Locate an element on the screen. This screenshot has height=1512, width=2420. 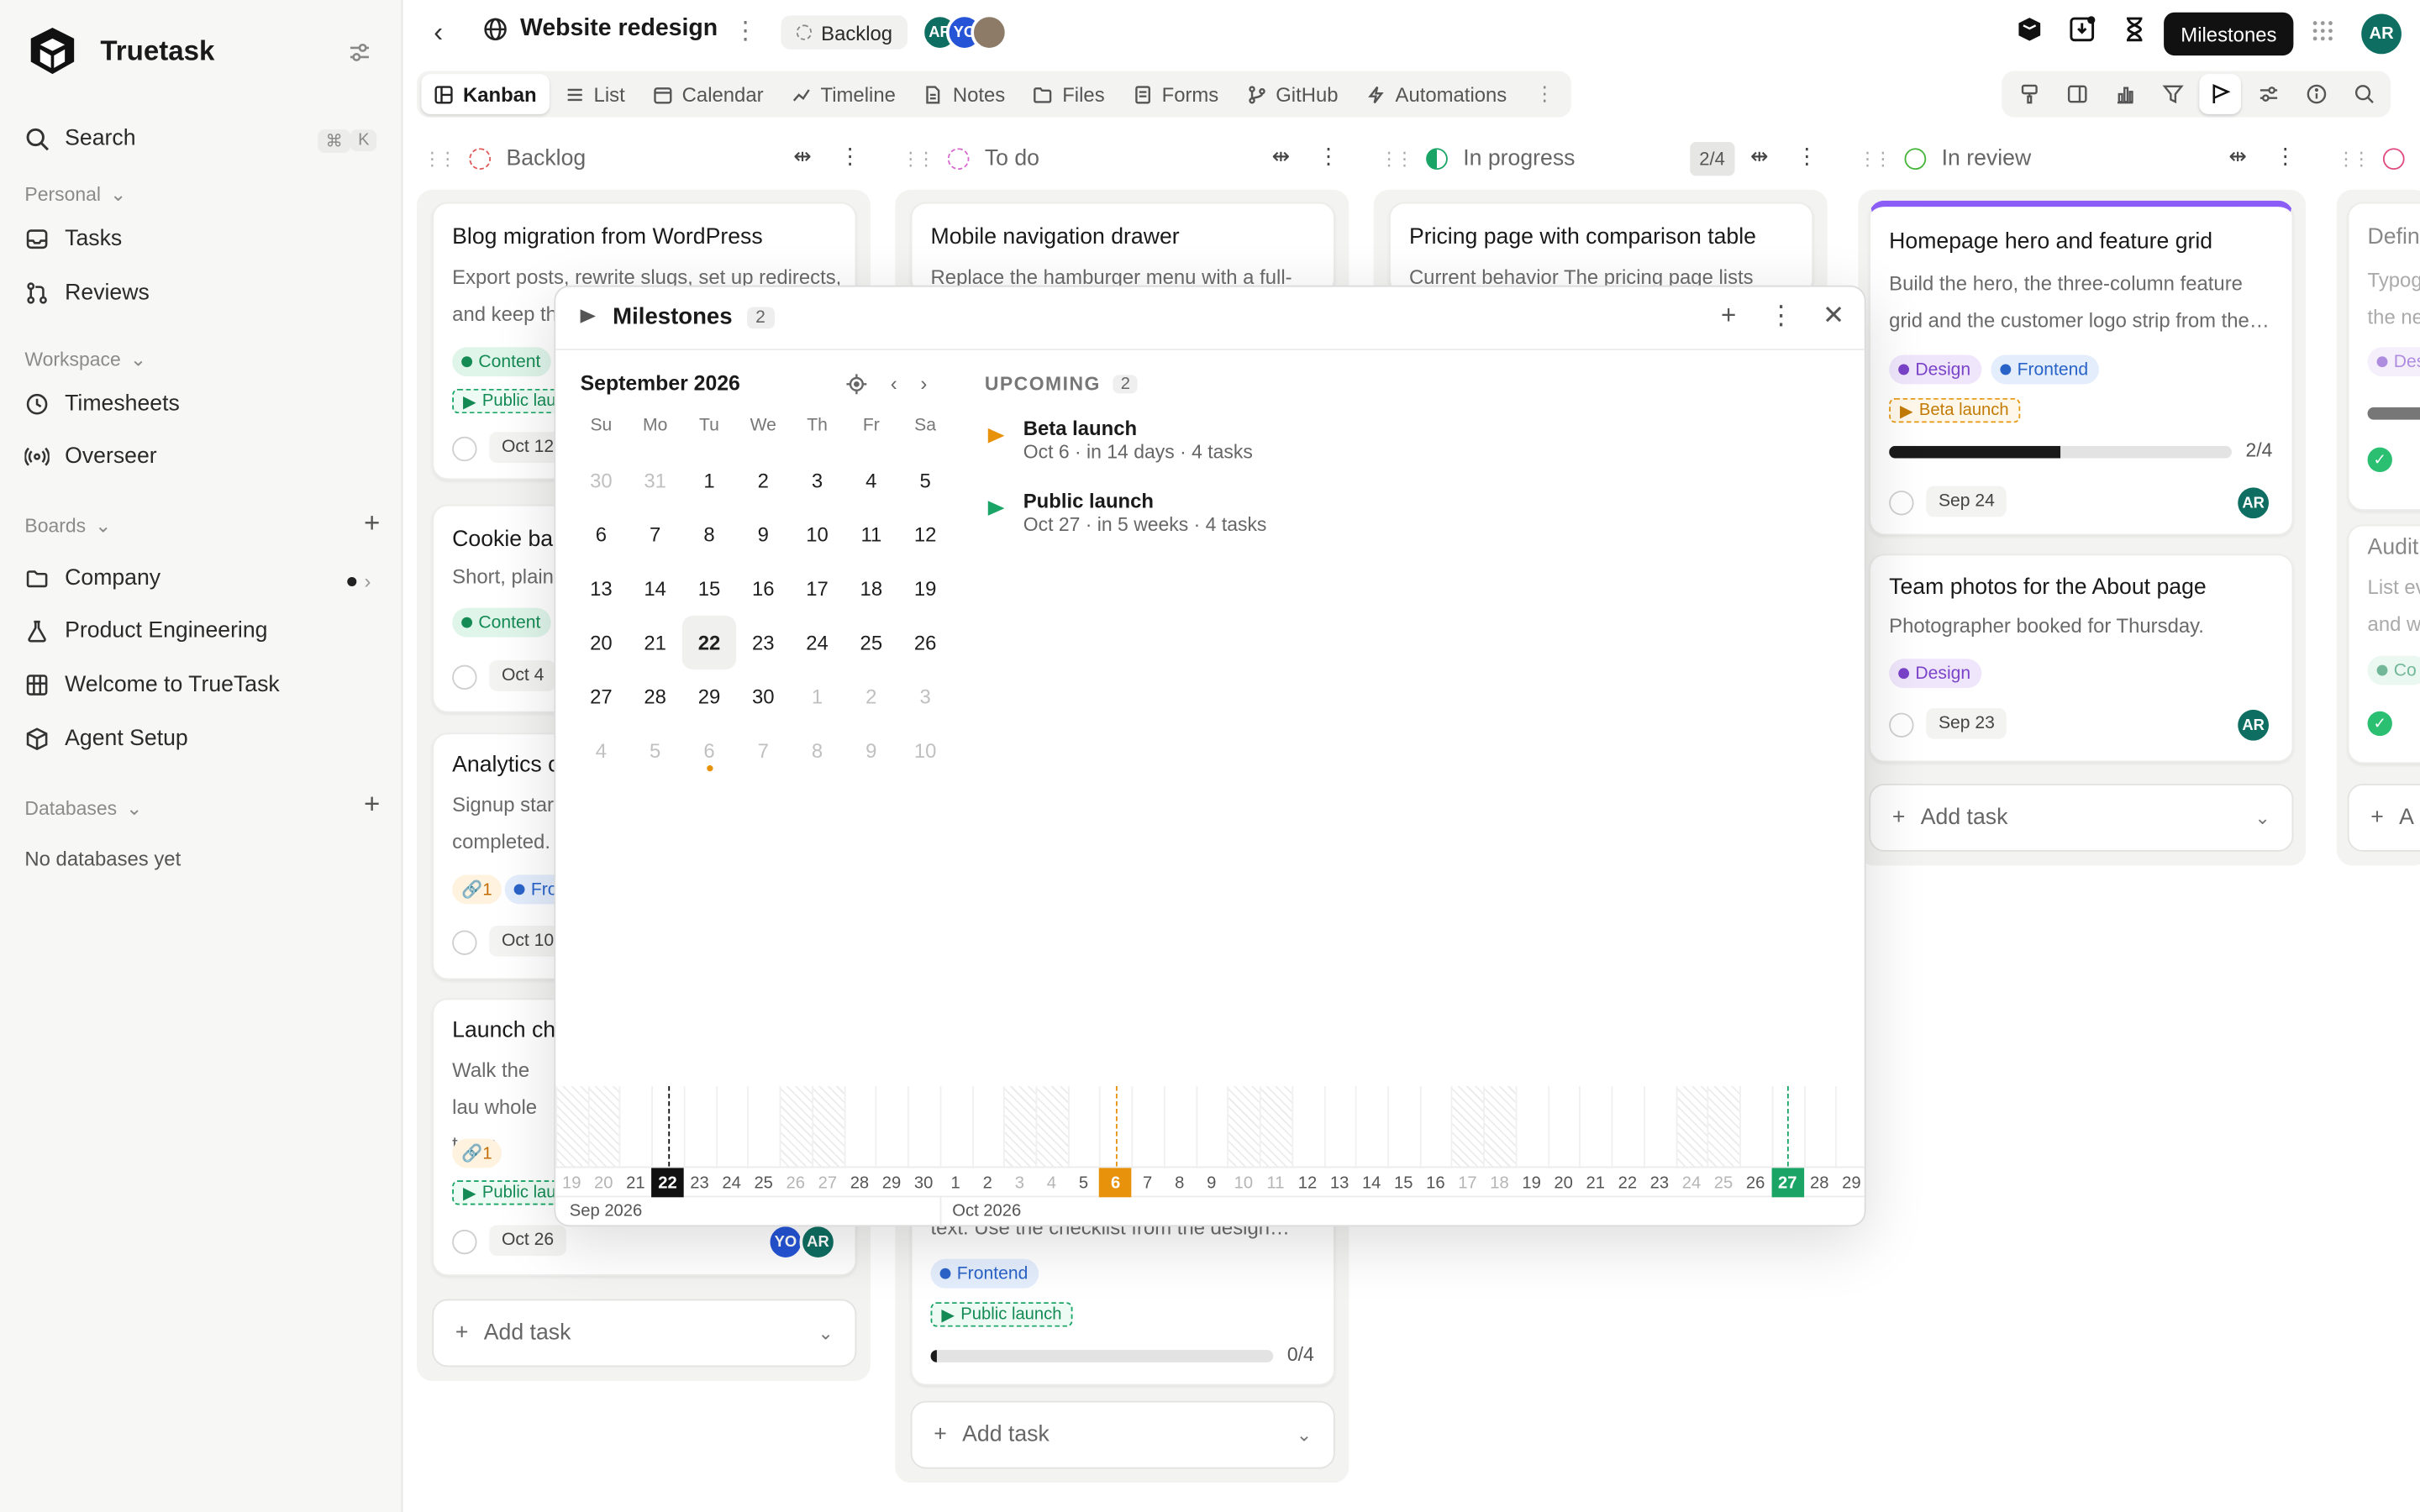
section-workspace: Workspace ⌄ is located at coordinates (85, 358).